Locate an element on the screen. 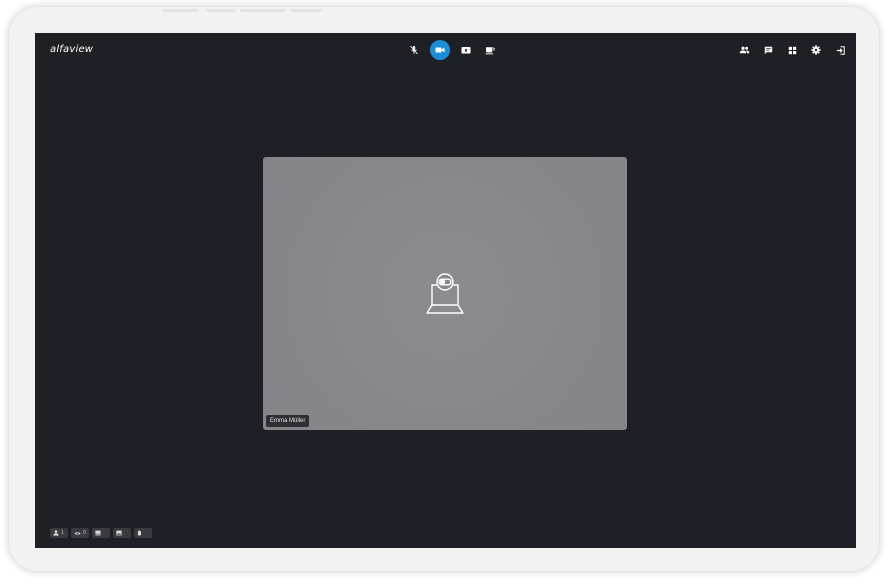  camera-button is located at coordinates (440, 50).